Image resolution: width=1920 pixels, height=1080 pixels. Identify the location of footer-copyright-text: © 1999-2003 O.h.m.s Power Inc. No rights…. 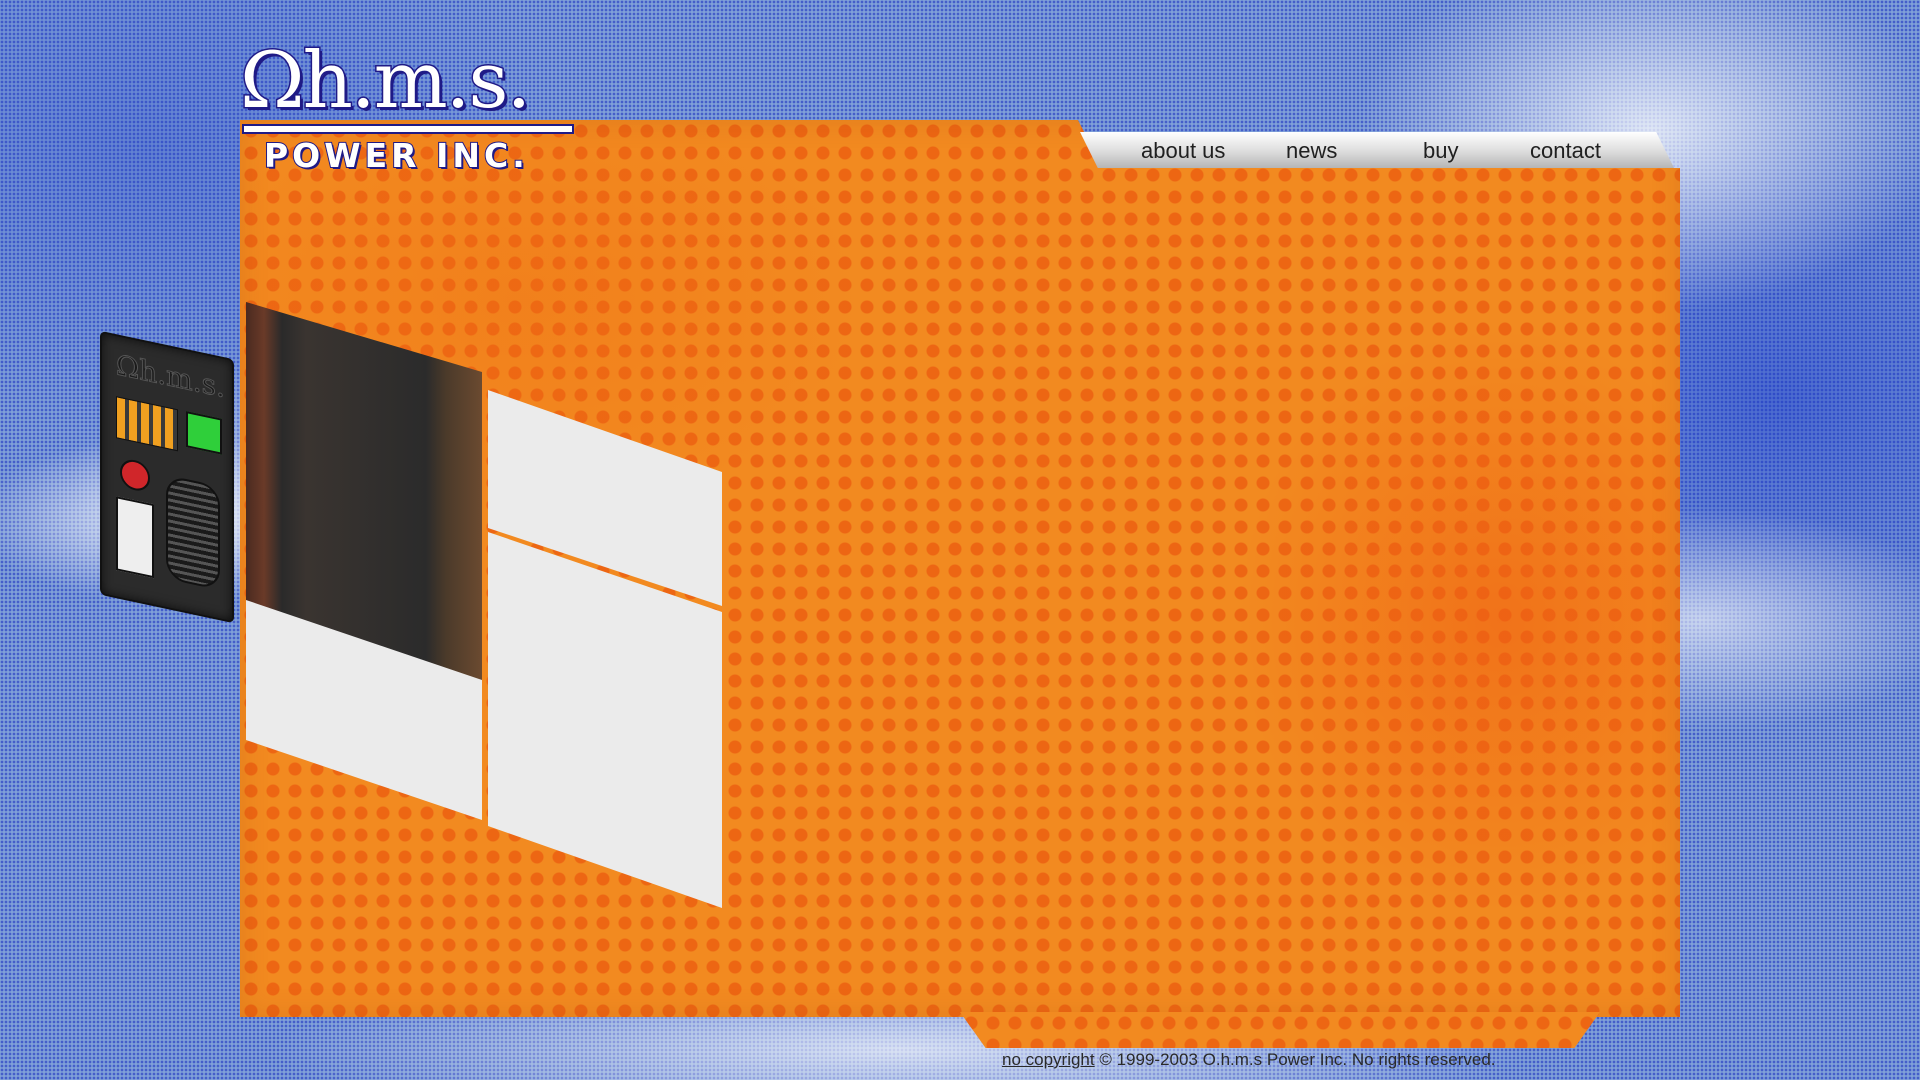
(1295, 1059).